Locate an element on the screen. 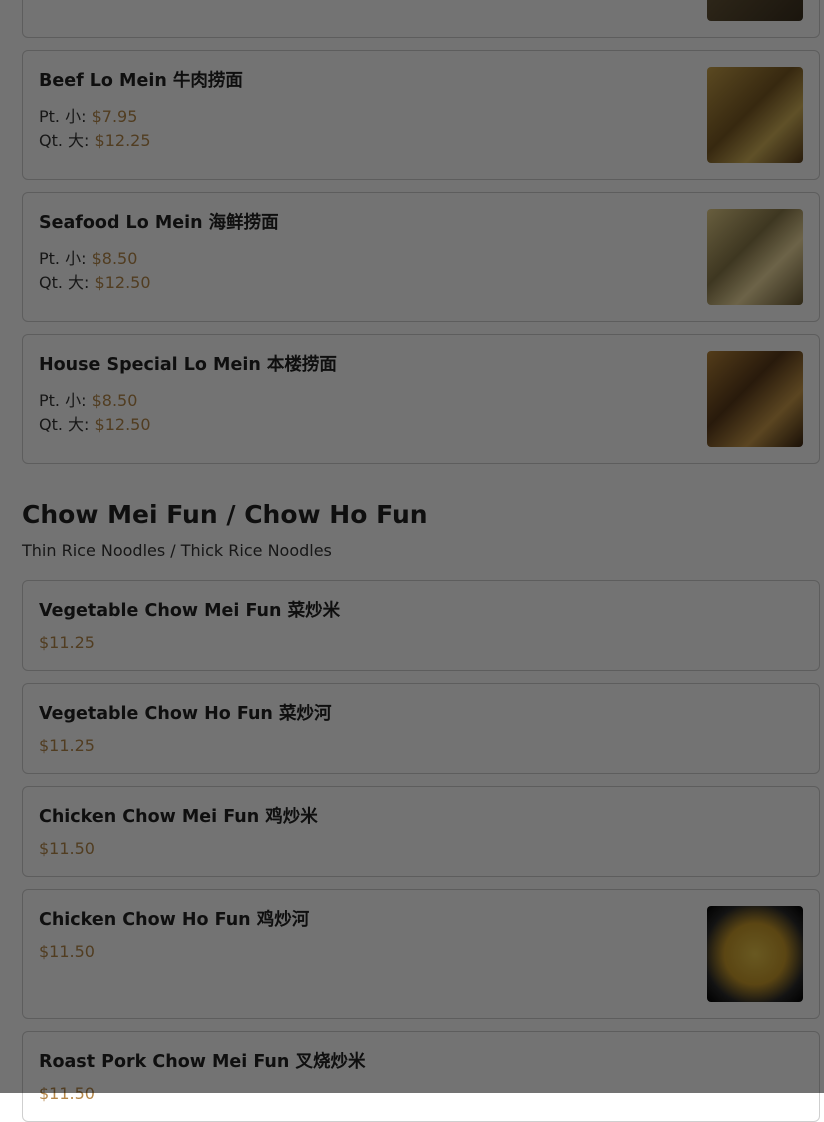  item-name: Beef Lo Mein 牛肉捞面 is located at coordinates (141, 81).